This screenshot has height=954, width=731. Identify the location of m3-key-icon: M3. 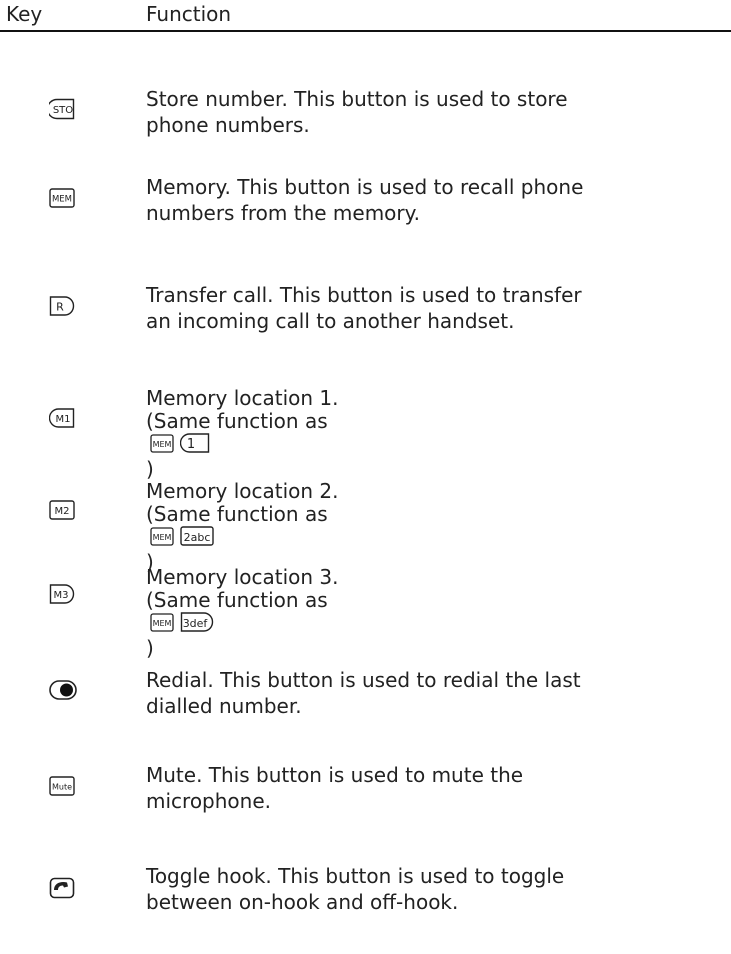
(62, 594).